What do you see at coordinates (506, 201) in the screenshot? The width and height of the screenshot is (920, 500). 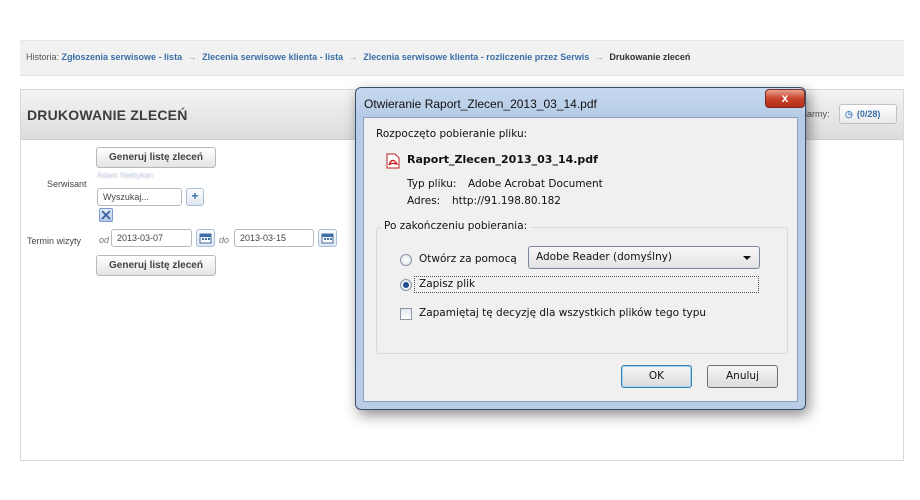 I see `address-value: http://91.198.80.182` at bounding box center [506, 201].